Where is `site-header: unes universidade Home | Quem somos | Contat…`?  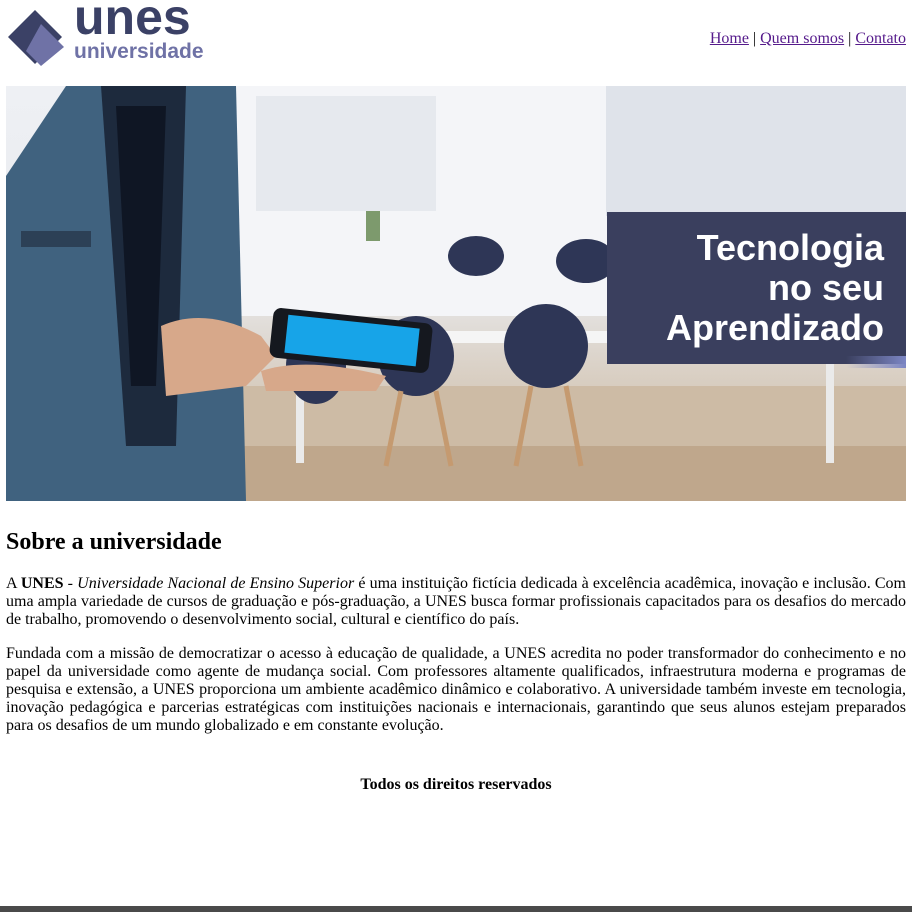 site-header: unes universidade Home | Quem somos | Contat… is located at coordinates (456, 34).